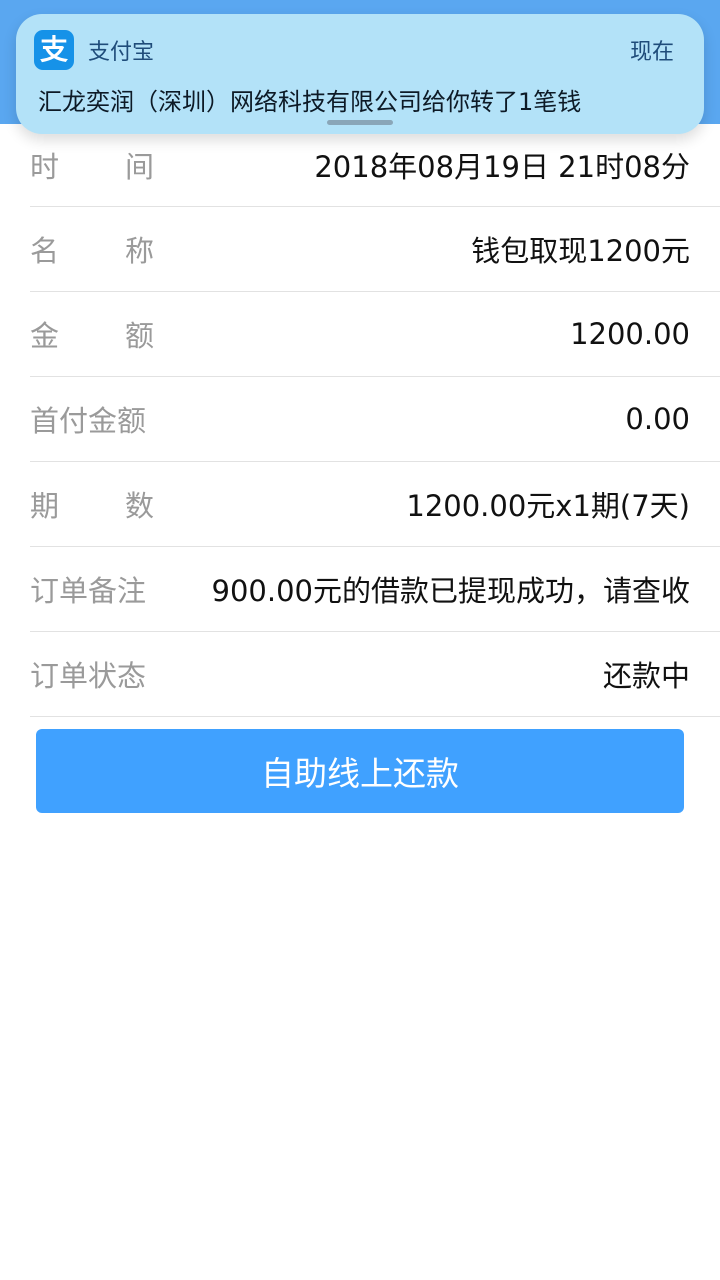 Image resolution: width=720 pixels, height=1280 pixels. Describe the element at coordinates (375, 504) in the screenshot. I see `detail-row-installments: 期 数 1200.00元x1期(7天)` at that location.